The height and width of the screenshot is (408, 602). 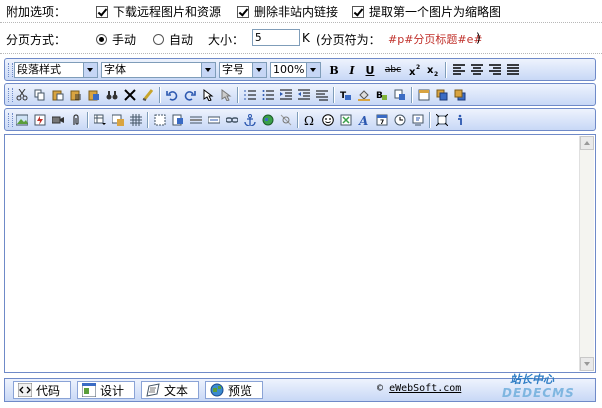 I want to click on unordered-list-button, so click(x=268, y=95).